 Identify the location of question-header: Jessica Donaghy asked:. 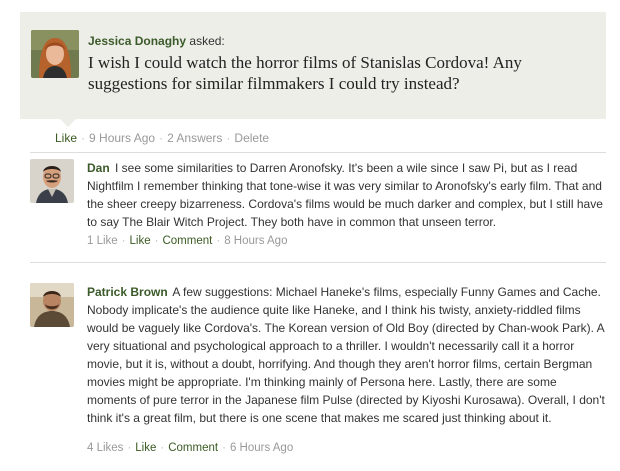
(156, 41).